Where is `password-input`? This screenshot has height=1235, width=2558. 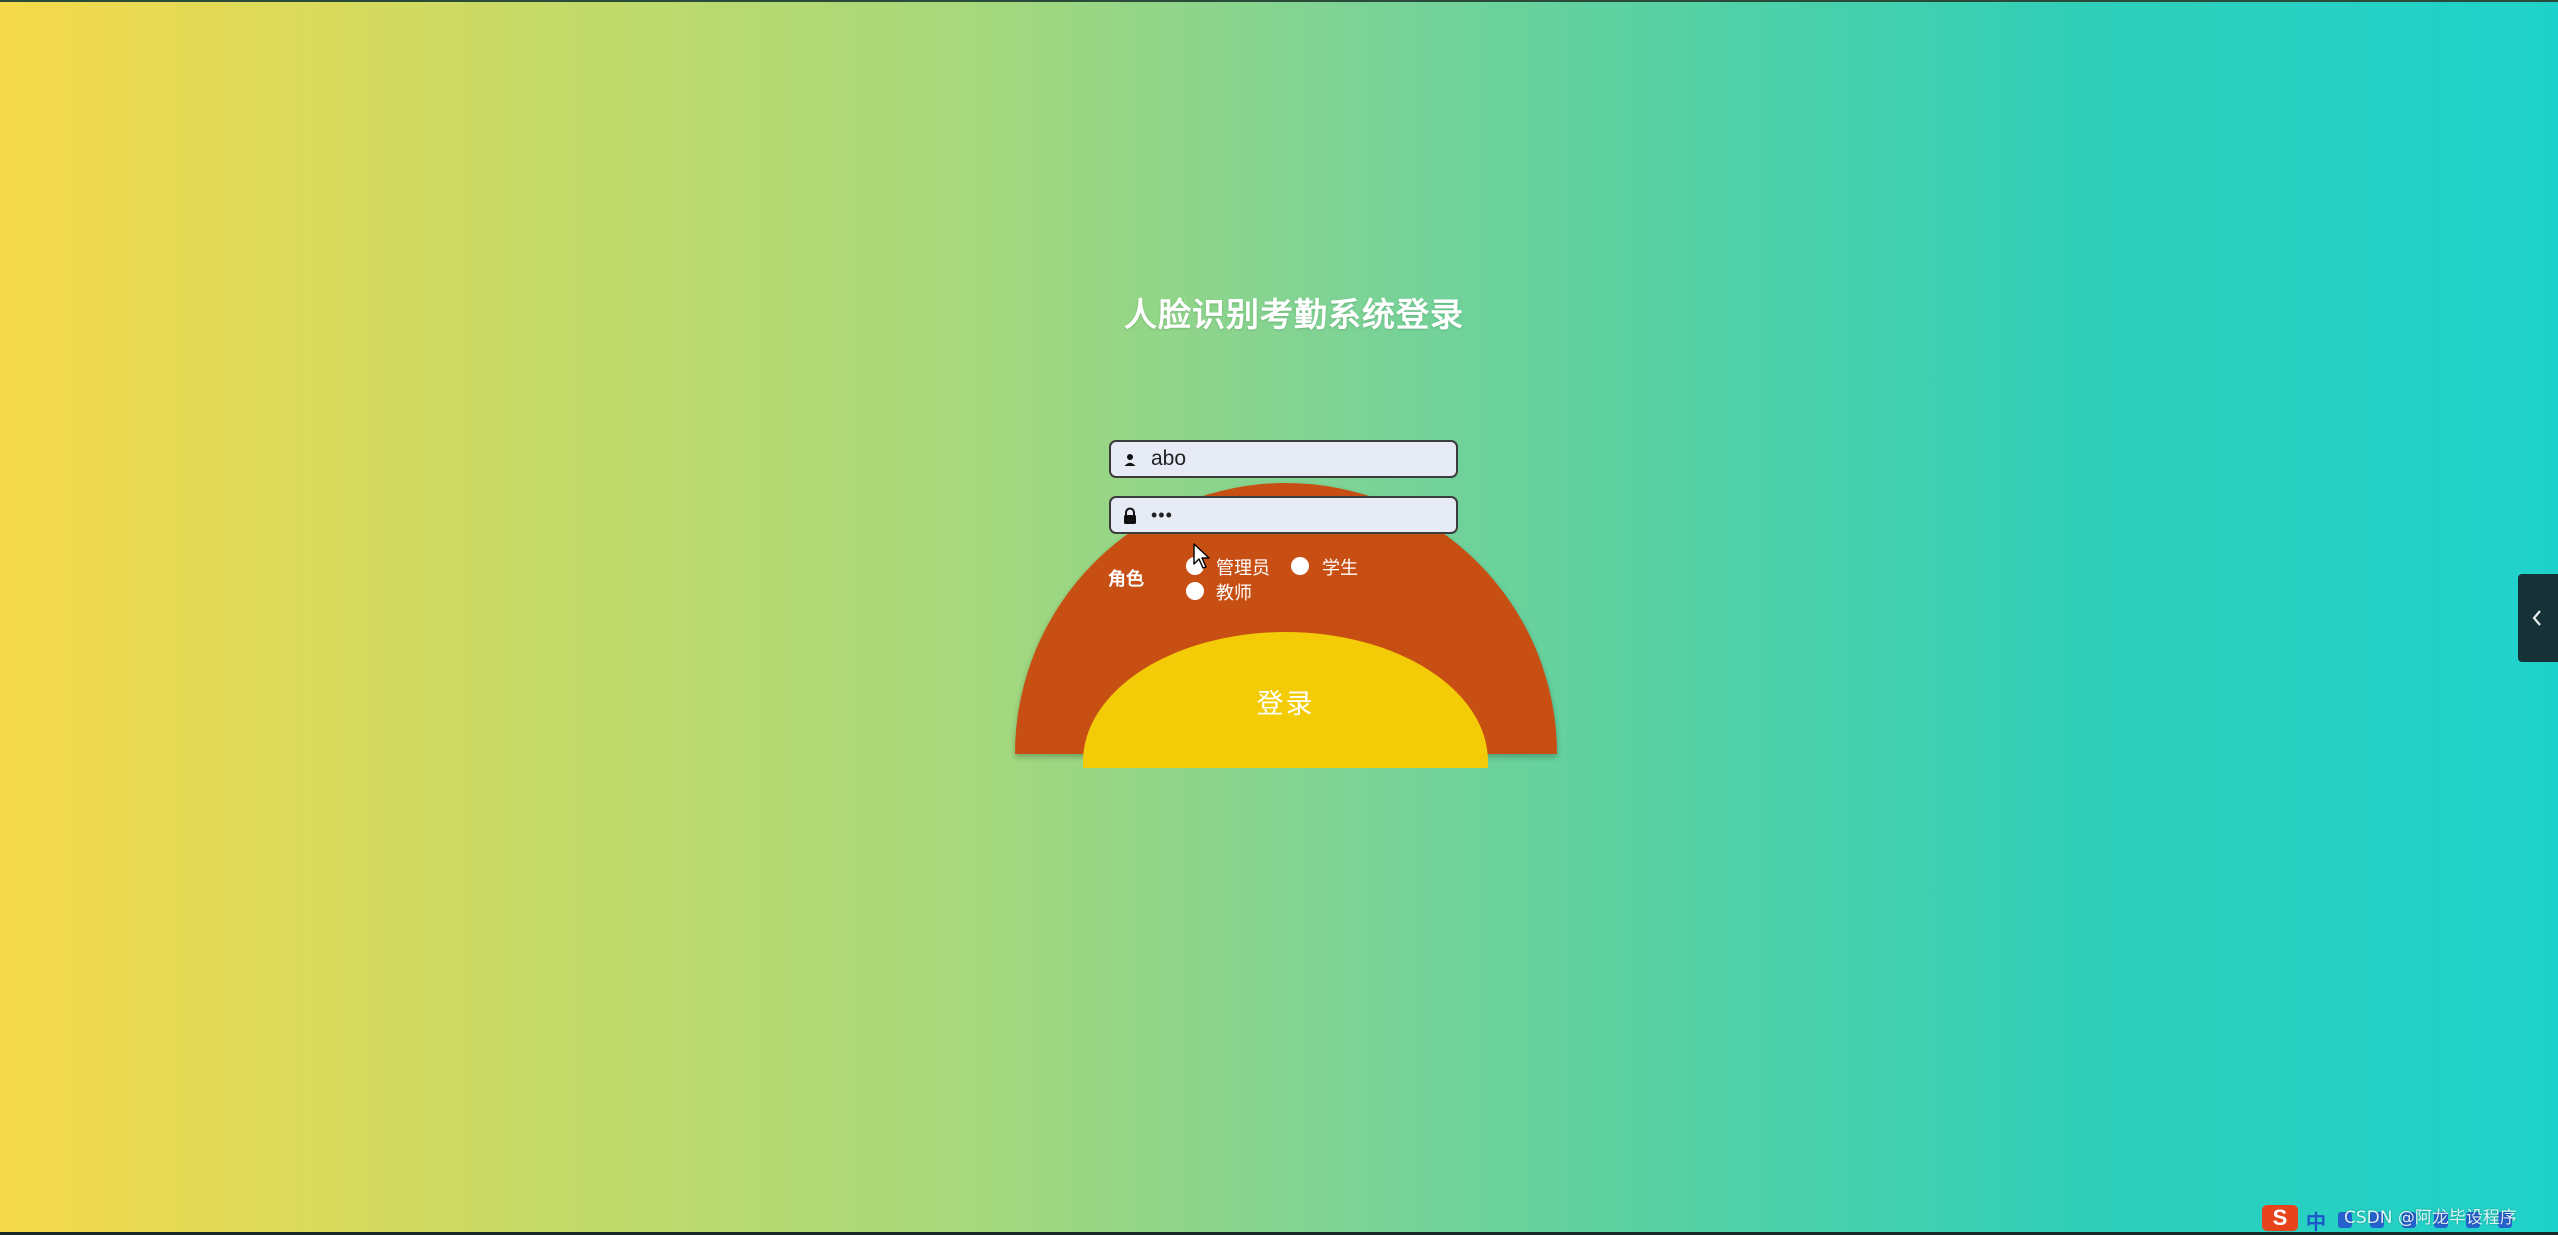
password-input is located at coordinates (1298, 515).